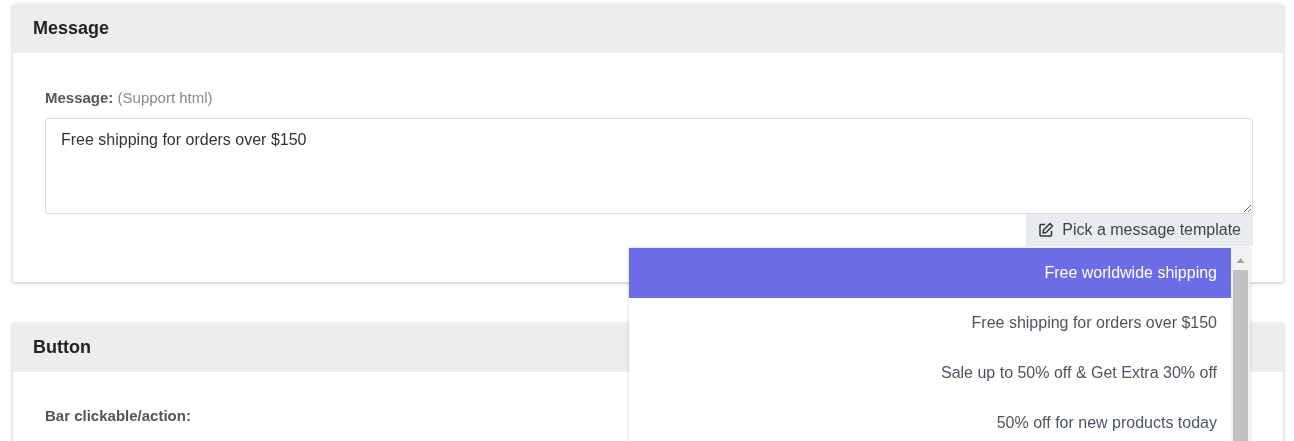 The height and width of the screenshot is (441, 1294). What do you see at coordinates (1046, 230) in the screenshot?
I see `edit-icon` at bounding box center [1046, 230].